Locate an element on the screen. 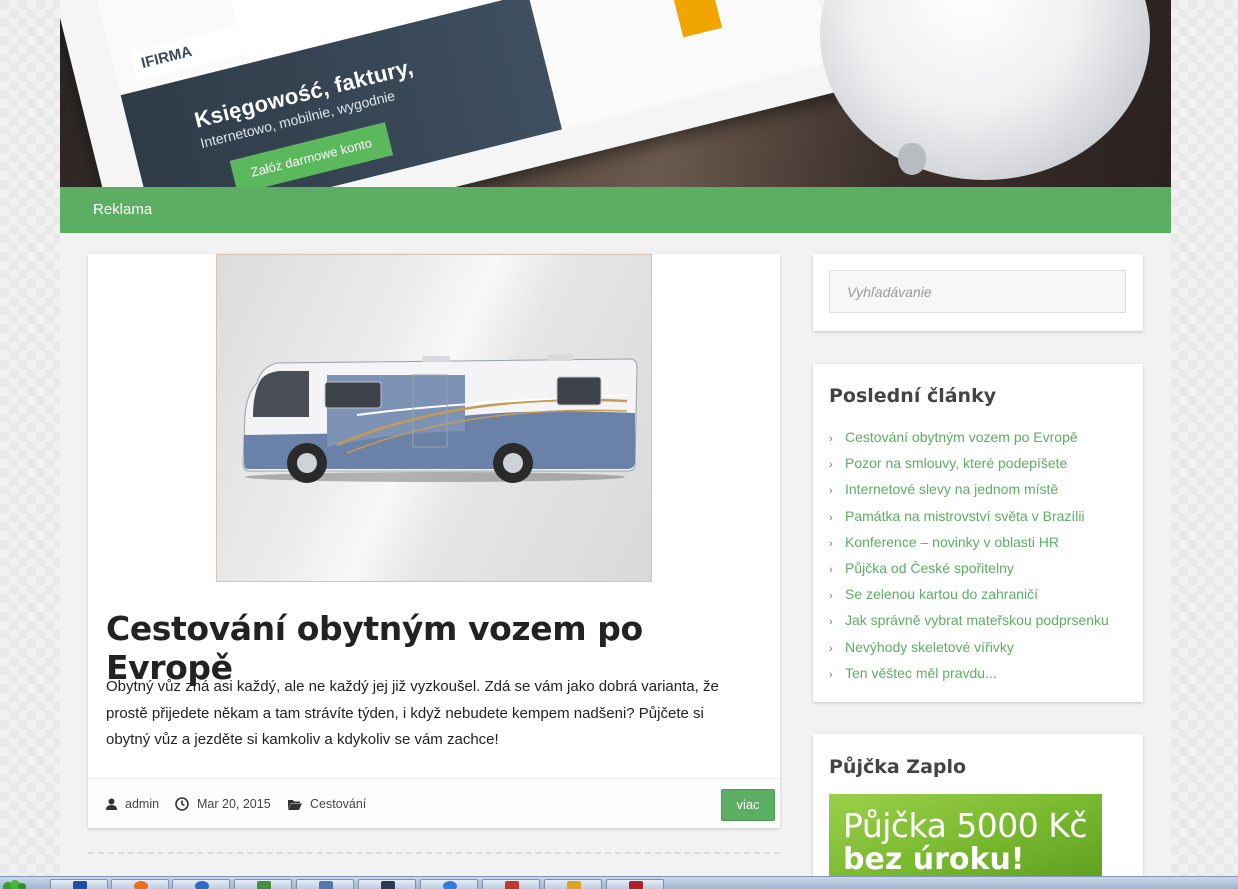  paint-icon is located at coordinates (512, 885).